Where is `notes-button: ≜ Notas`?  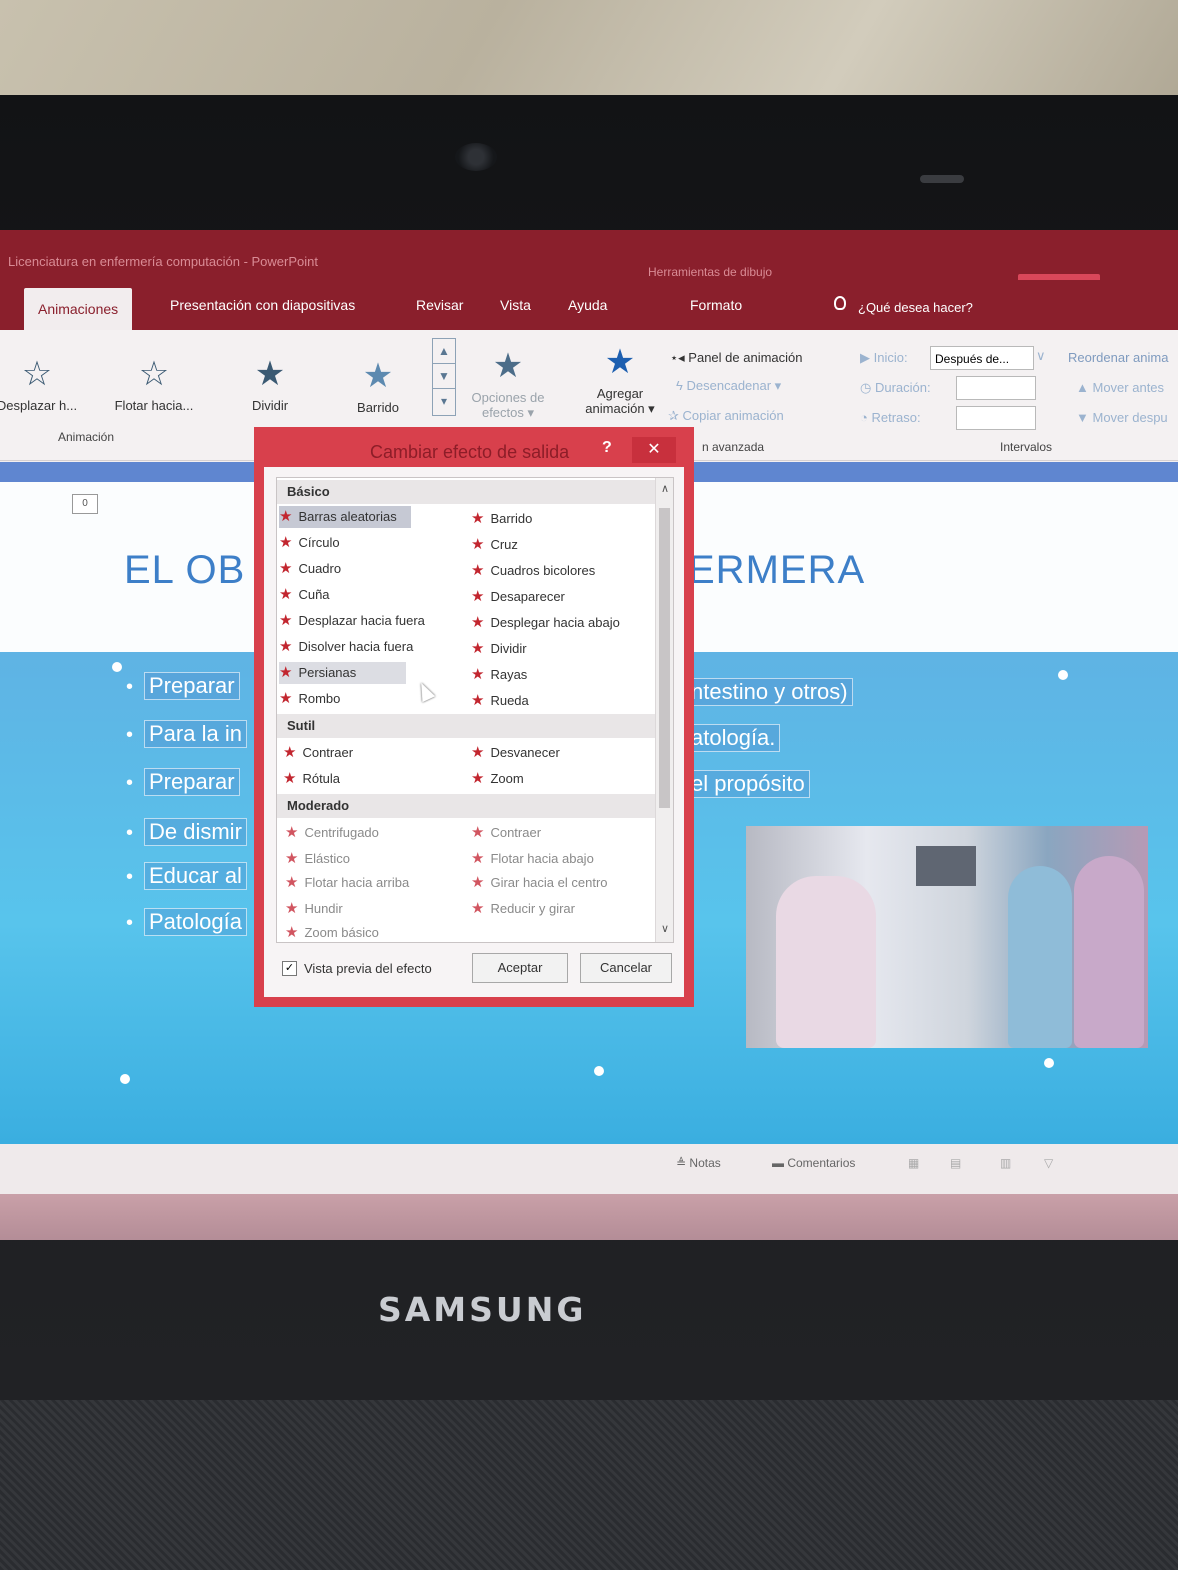 notes-button: ≜ Notas is located at coordinates (698, 1163).